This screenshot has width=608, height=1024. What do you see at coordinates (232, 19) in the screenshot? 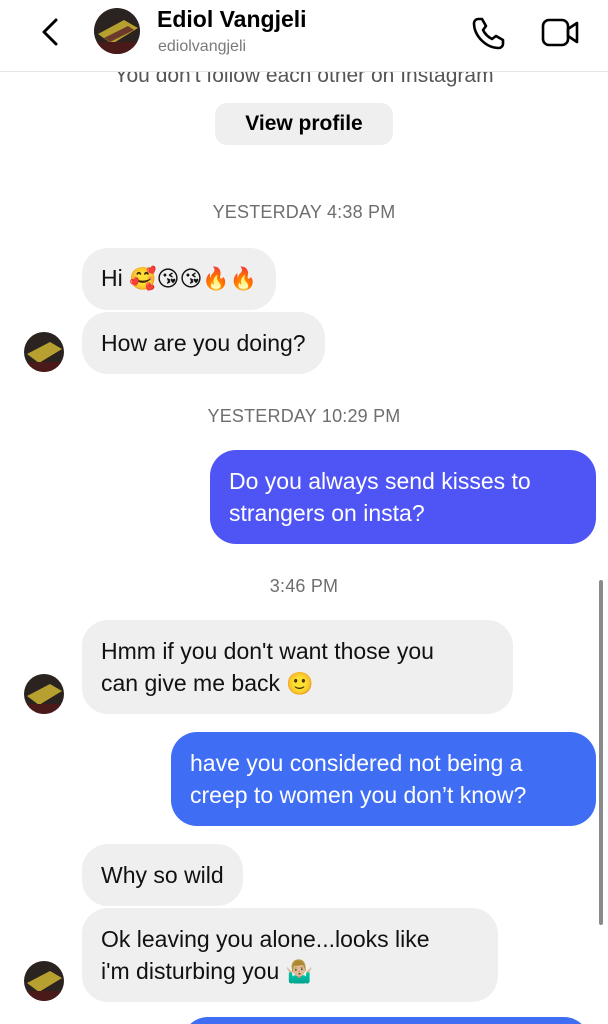
I see `contact-name: Ediol Vangjeli` at bounding box center [232, 19].